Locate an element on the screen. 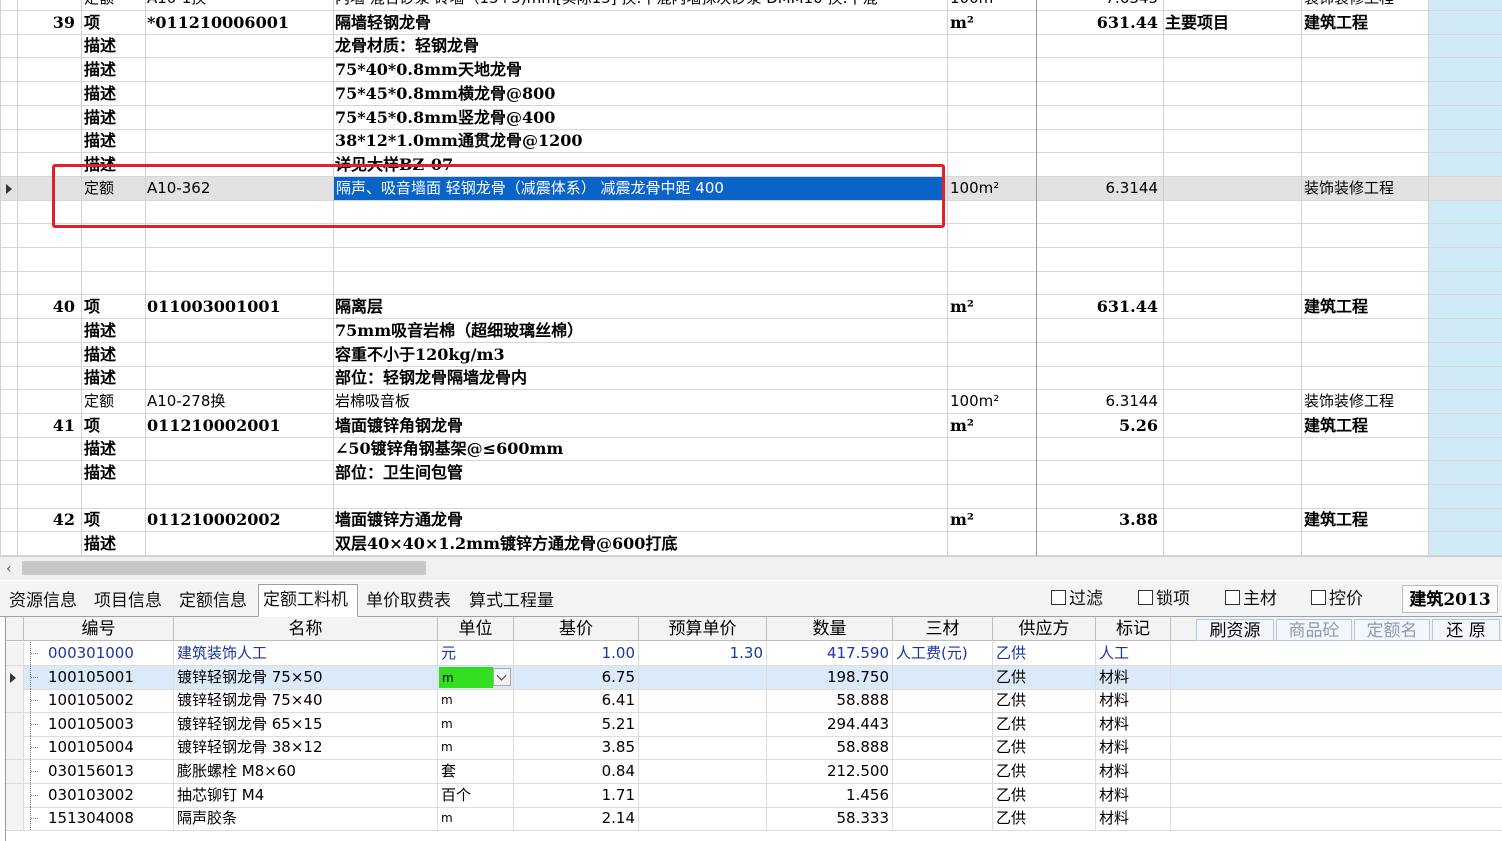 The height and width of the screenshot is (841, 1502). resource-qty: 58.333 is located at coordinates (830, 819).